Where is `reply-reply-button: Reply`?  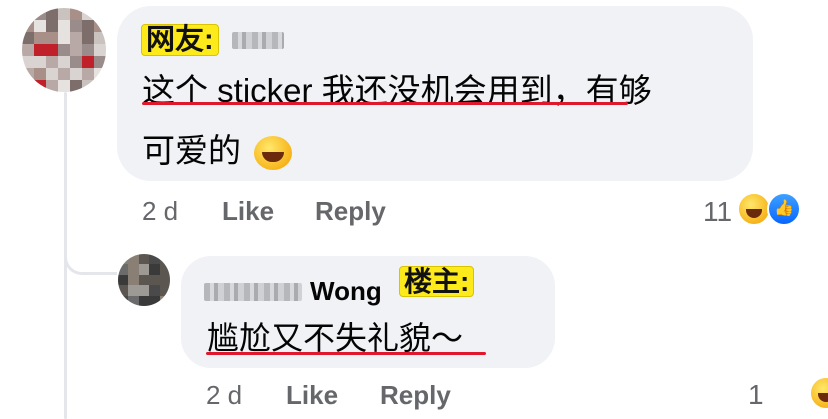 reply-reply-button: Reply is located at coordinates (415, 395).